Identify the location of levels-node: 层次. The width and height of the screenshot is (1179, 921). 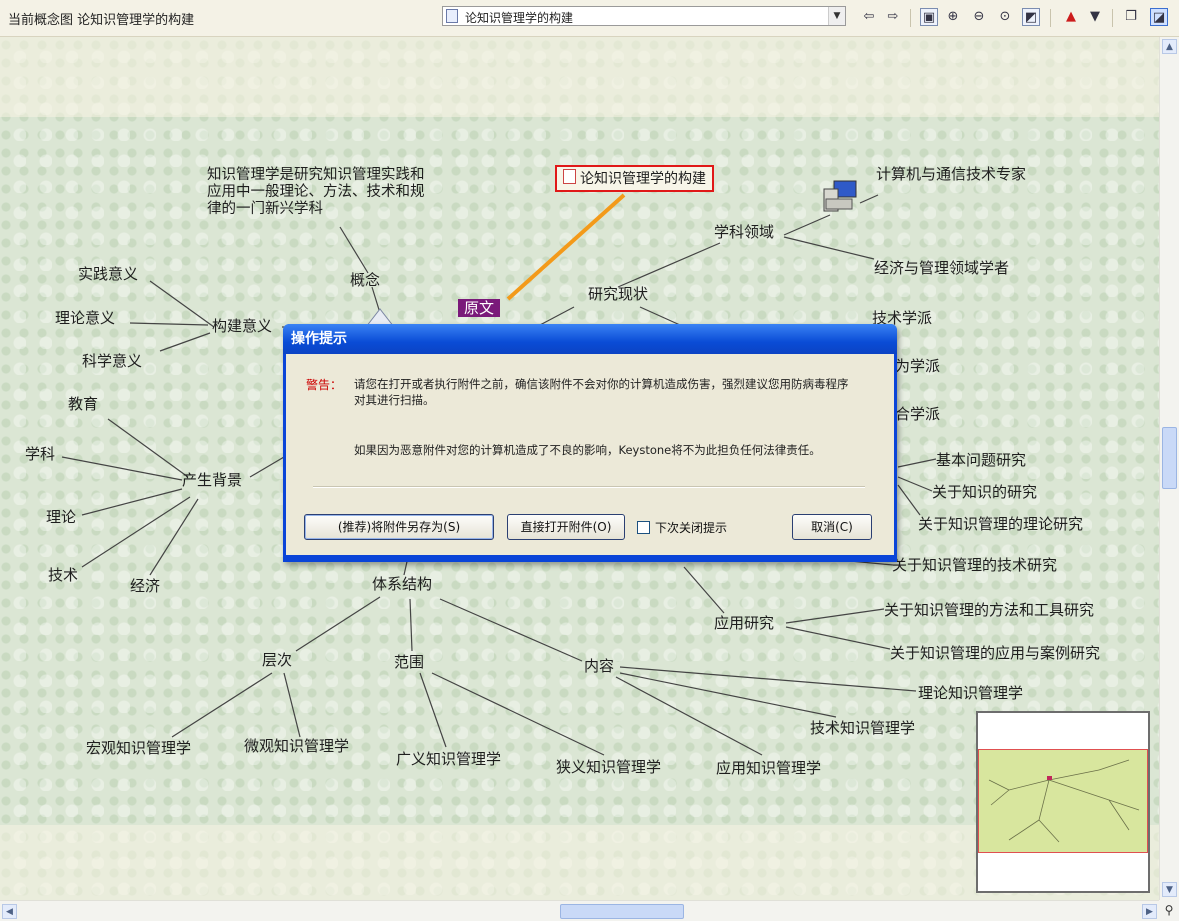
(277, 660).